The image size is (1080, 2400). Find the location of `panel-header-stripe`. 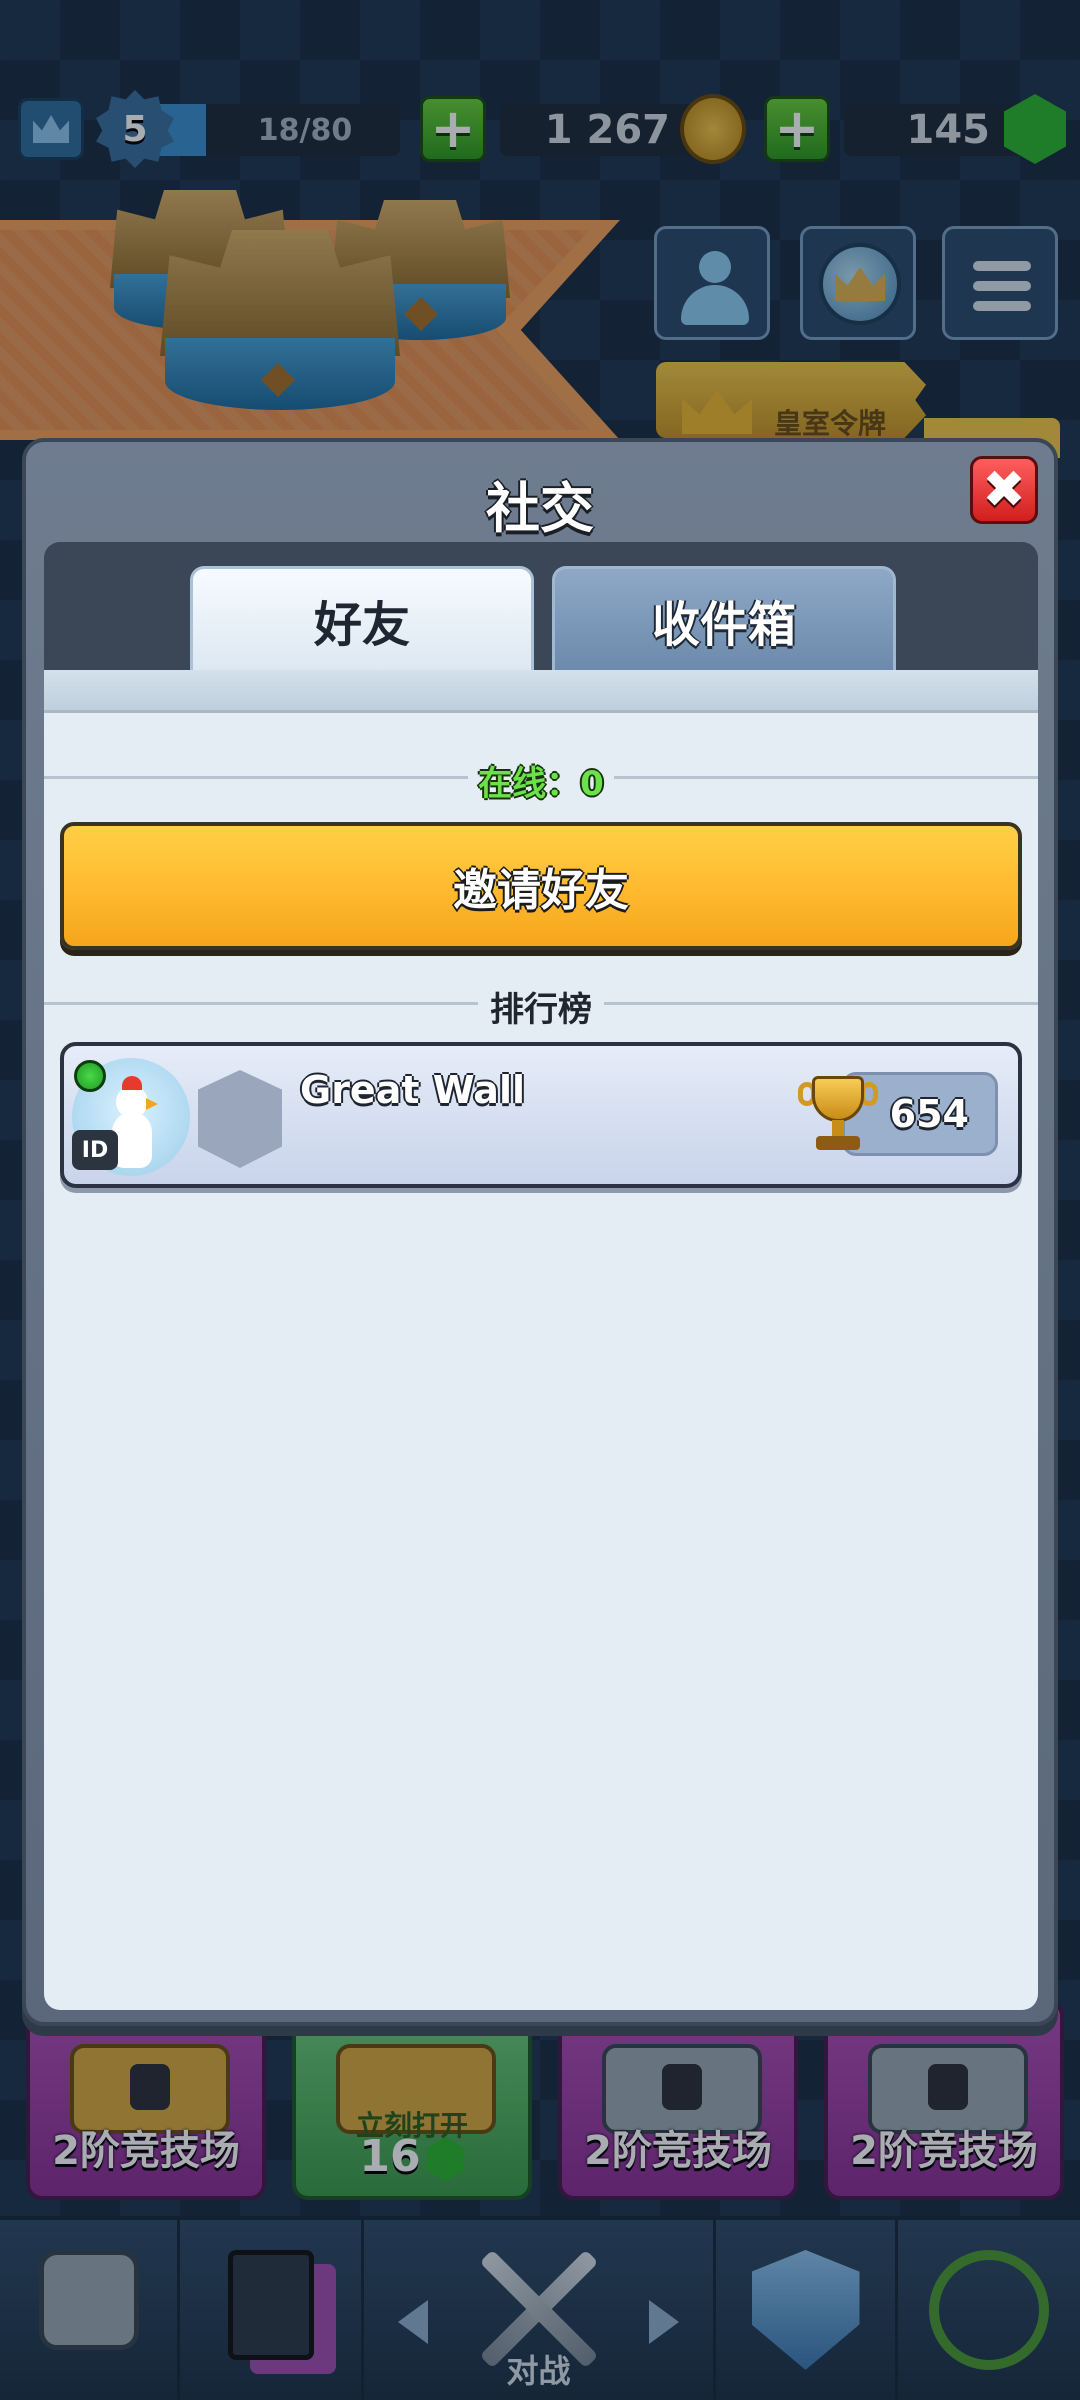

panel-header-stripe is located at coordinates (541, 691).